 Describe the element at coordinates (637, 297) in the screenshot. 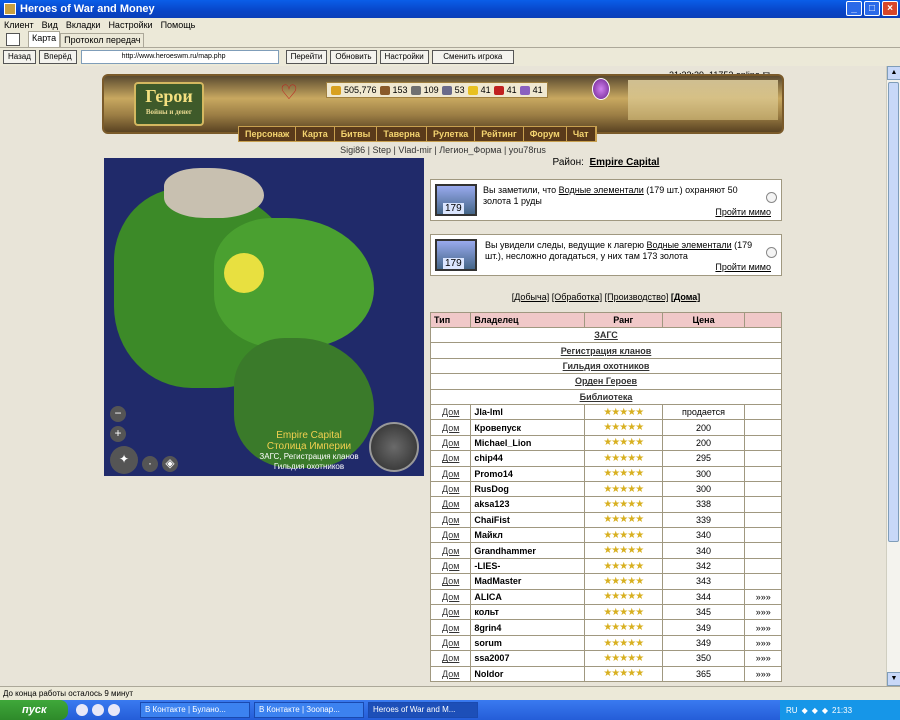

I see `cat-production: [Производство]` at that location.